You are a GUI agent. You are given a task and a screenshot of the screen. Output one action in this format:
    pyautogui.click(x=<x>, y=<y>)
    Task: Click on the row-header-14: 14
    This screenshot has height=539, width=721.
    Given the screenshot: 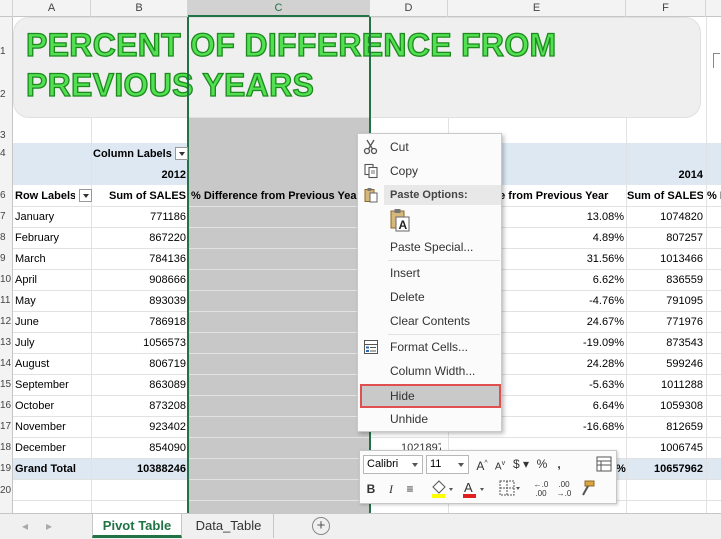 What is the action you would take?
    pyautogui.click(x=6, y=363)
    